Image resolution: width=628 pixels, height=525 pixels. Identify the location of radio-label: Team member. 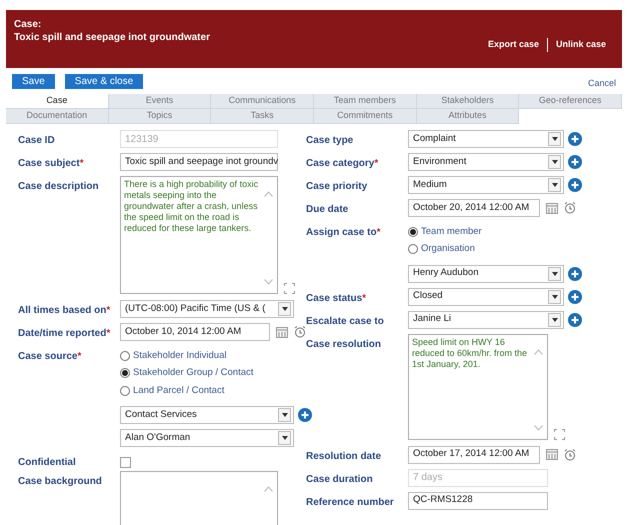
(451, 232).